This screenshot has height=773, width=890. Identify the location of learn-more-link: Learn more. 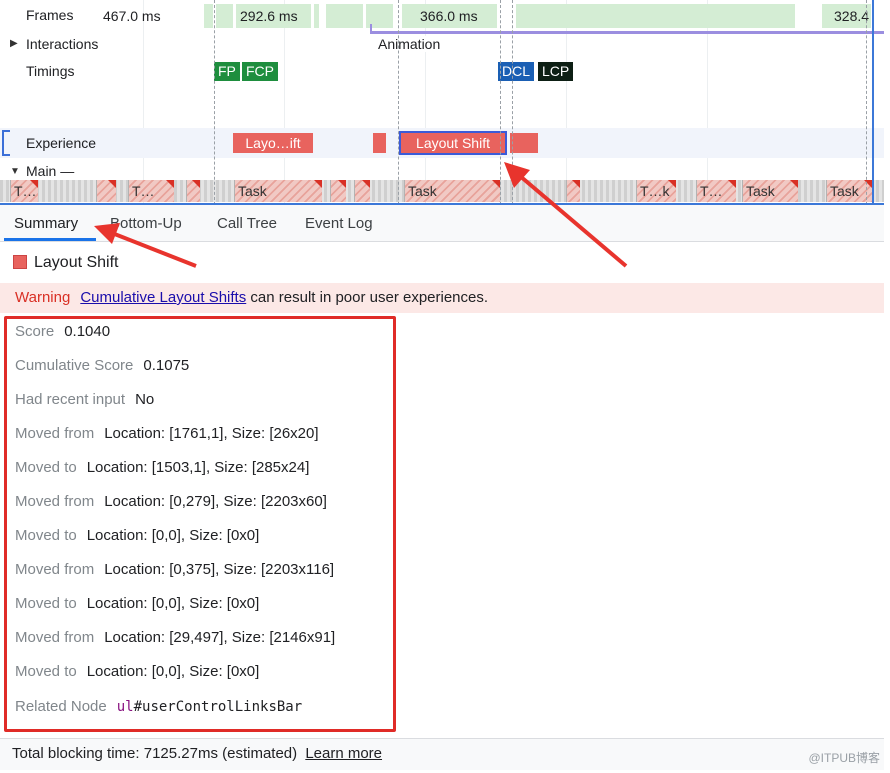
(343, 753).